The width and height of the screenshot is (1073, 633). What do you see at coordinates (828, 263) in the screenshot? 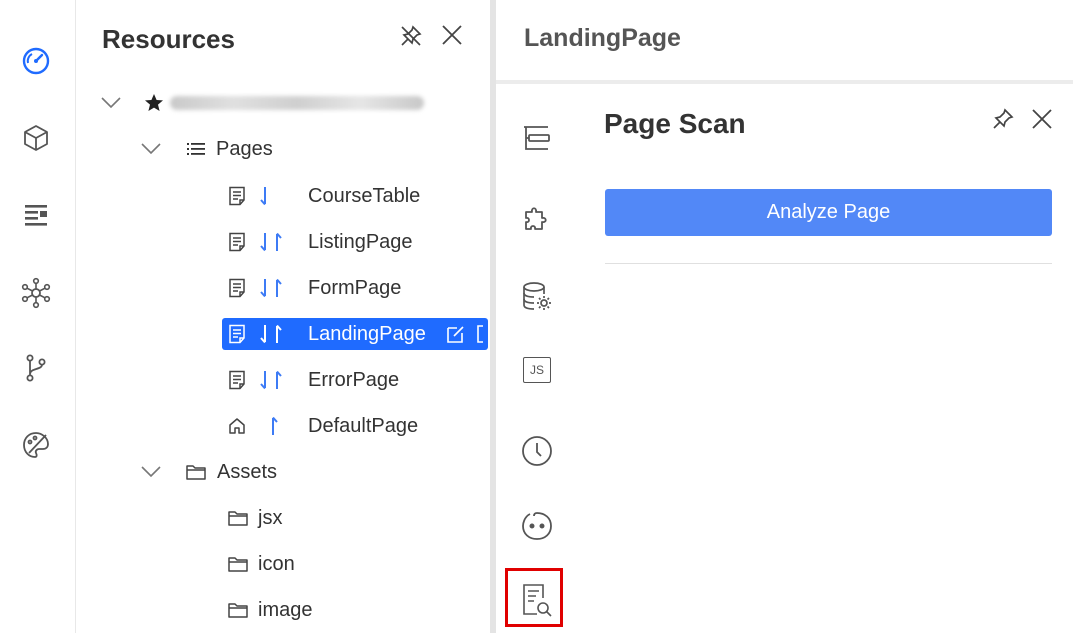
I see `divider` at bounding box center [828, 263].